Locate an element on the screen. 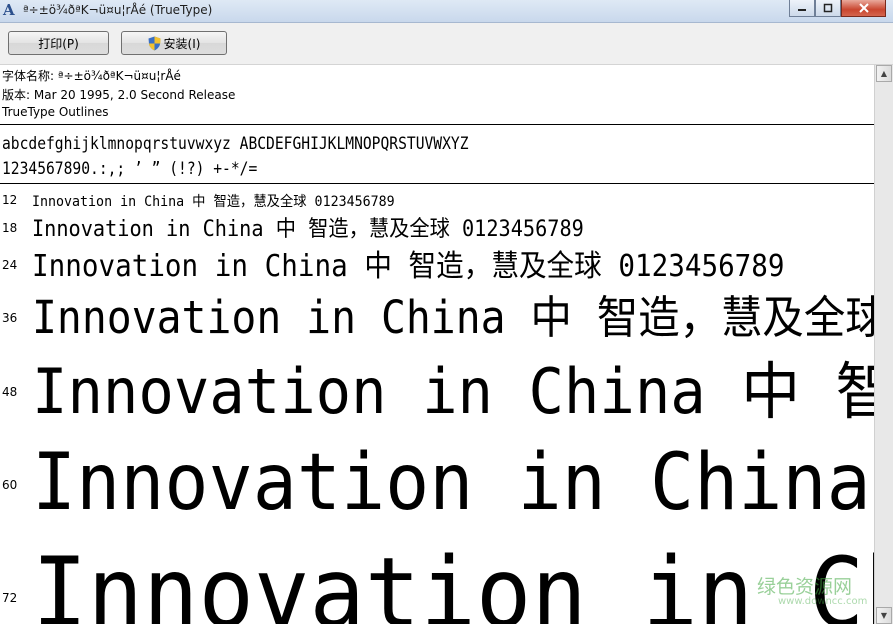 This screenshot has width=893, height=624. scroll-down-button: ▼ is located at coordinates (884, 615).